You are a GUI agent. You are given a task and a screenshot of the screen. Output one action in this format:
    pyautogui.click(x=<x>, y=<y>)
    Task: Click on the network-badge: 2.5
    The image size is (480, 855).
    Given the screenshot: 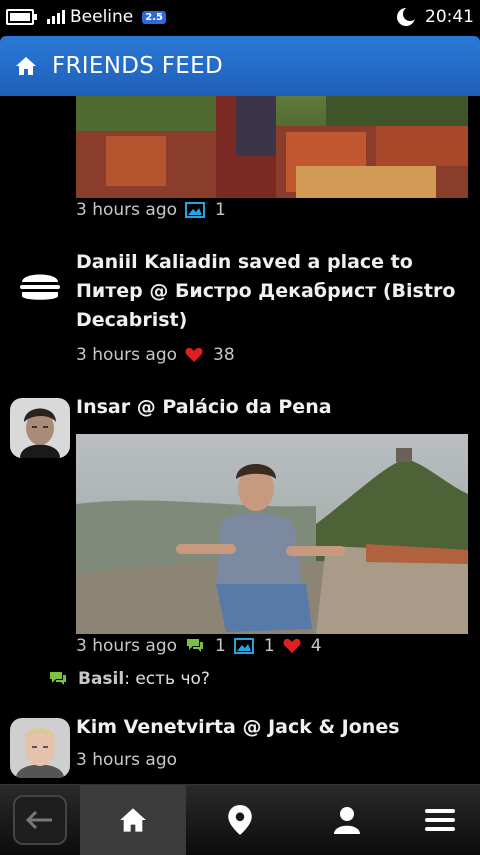 What is the action you would take?
    pyautogui.click(x=154, y=17)
    